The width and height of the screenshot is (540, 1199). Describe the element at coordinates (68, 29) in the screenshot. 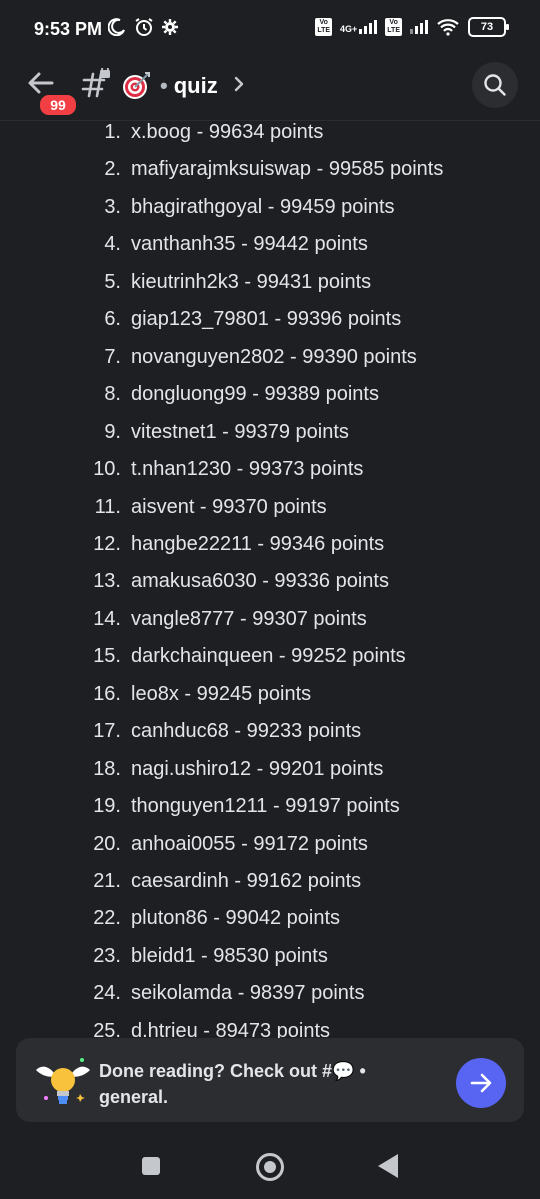

I see `status-time: 9:53 PM` at that location.